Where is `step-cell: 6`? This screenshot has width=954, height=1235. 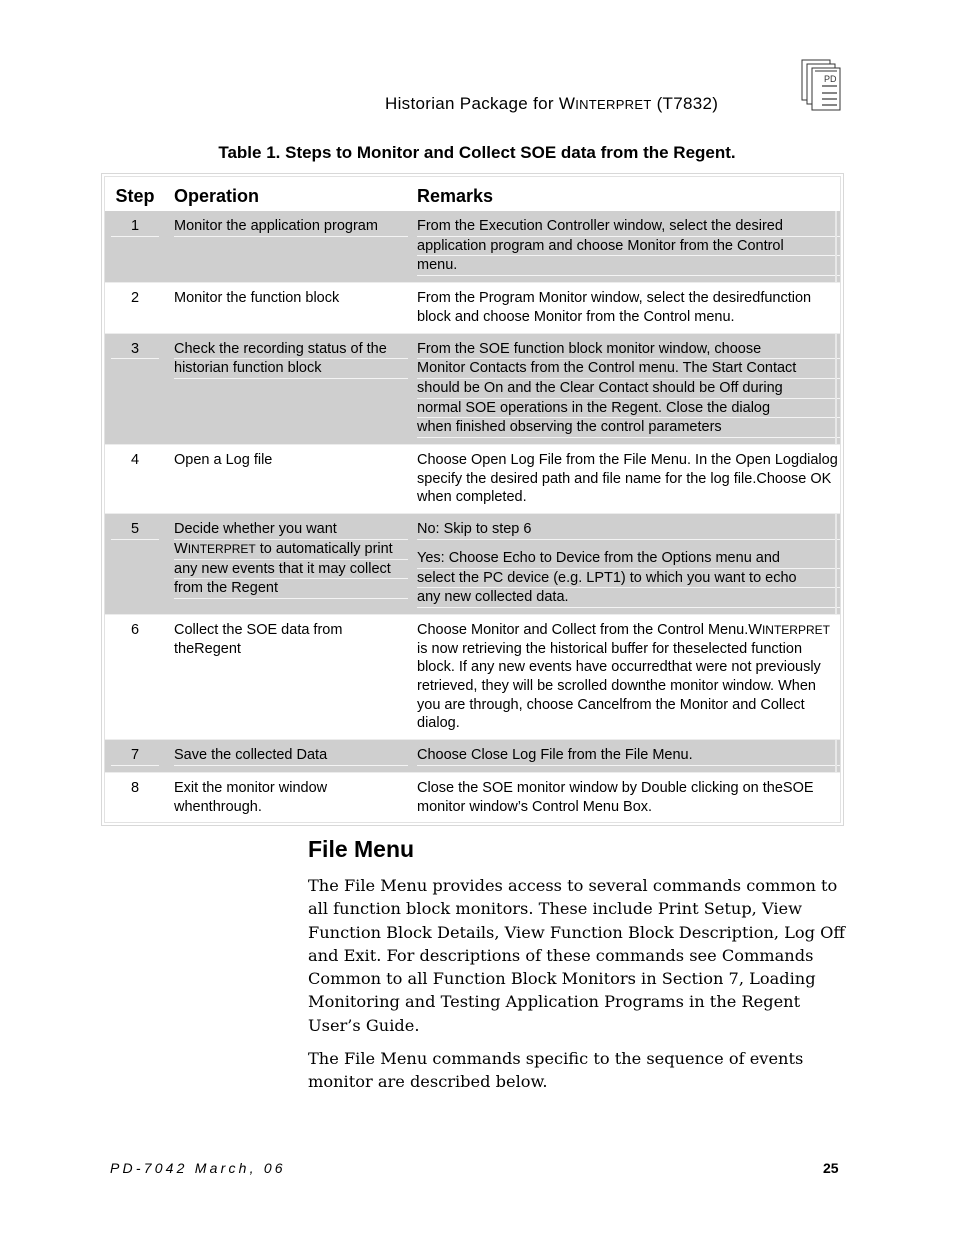 step-cell: 6 is located at coordinates (135, 677).